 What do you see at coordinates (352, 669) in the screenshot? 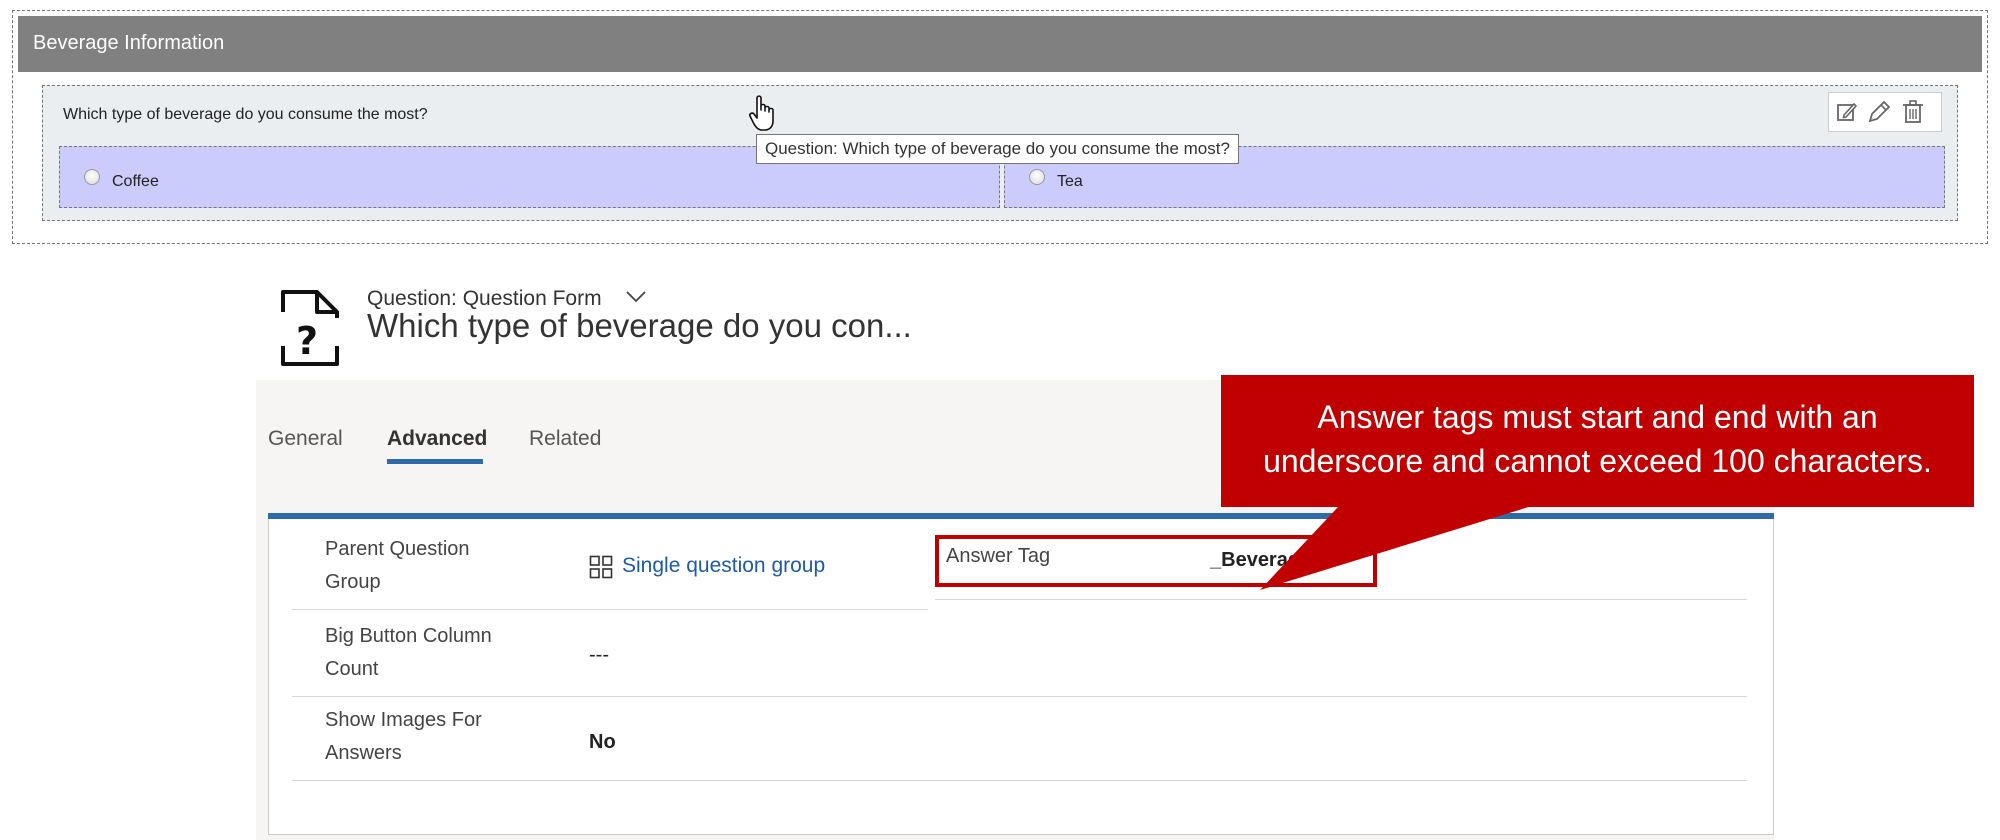
I see `label-line: Count` at bounding box center [352, 669].